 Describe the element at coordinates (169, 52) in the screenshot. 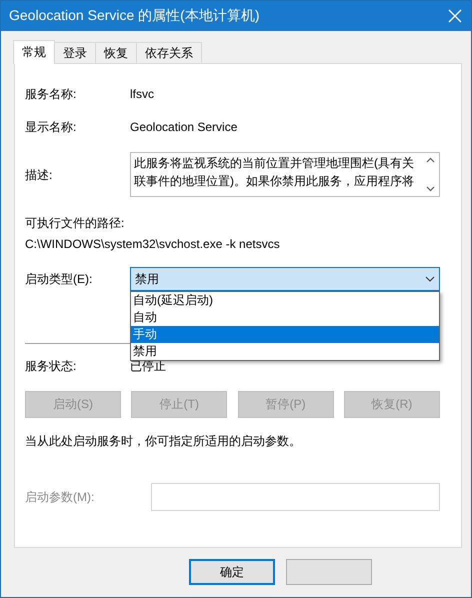

I see `tab: 依存关系` at that location.